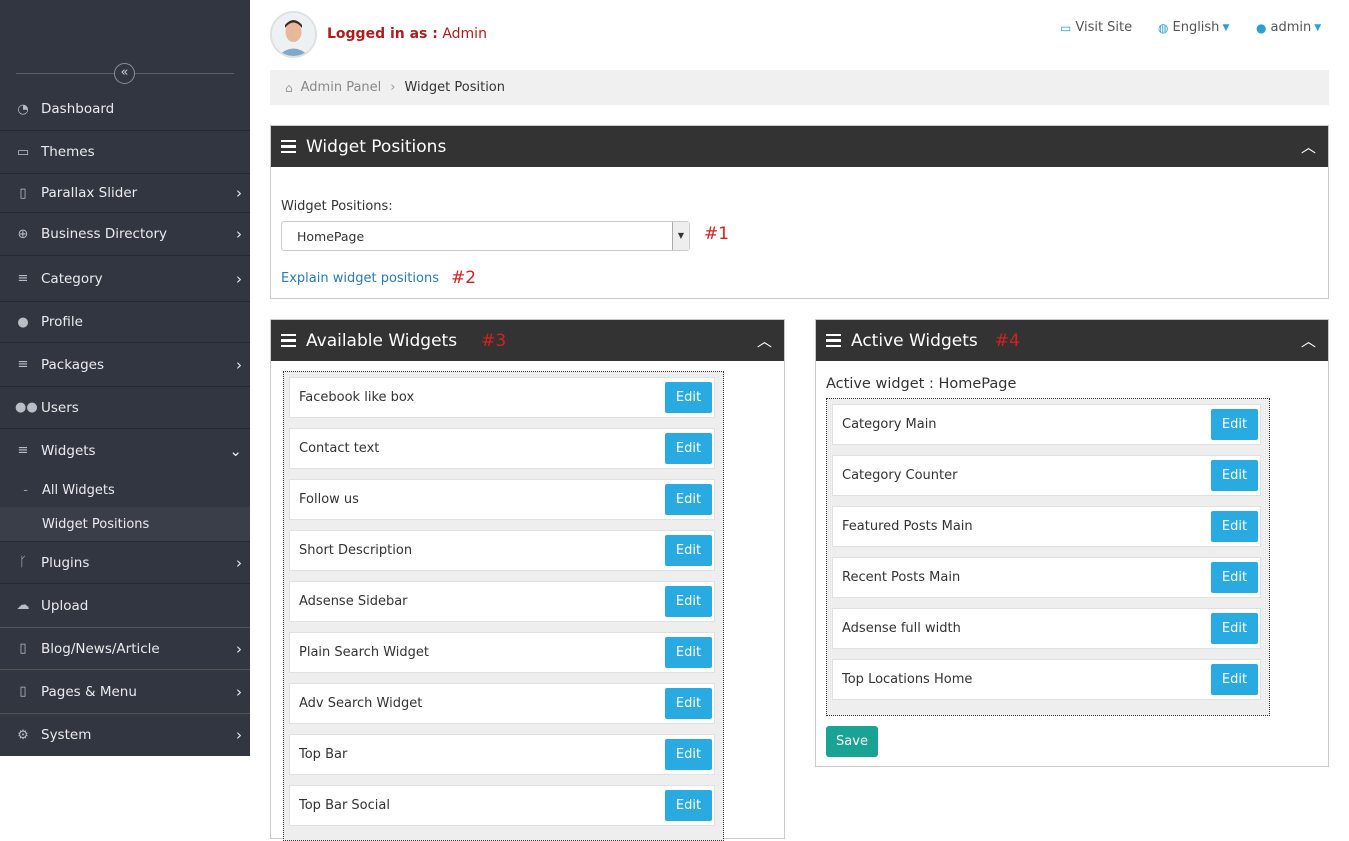 The width and height of the screenshot is (1349, 841). What do you see at coordinates (23, 450) in the screenshot?
I see `bars-icon: ≡` at bounding box center [23, 450].